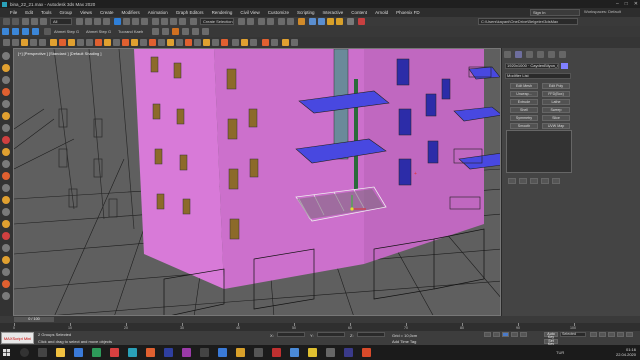  I want to click on material-editor-icon, so click(301, 21).